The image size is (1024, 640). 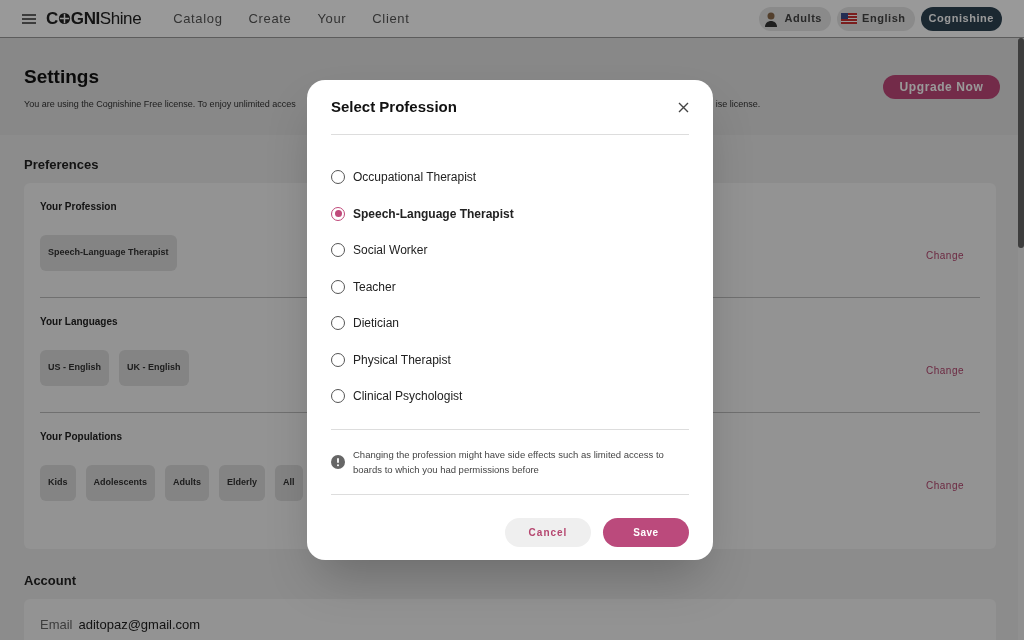 I want to click on preference-label: Your Languages, so click(x=79, y=322).